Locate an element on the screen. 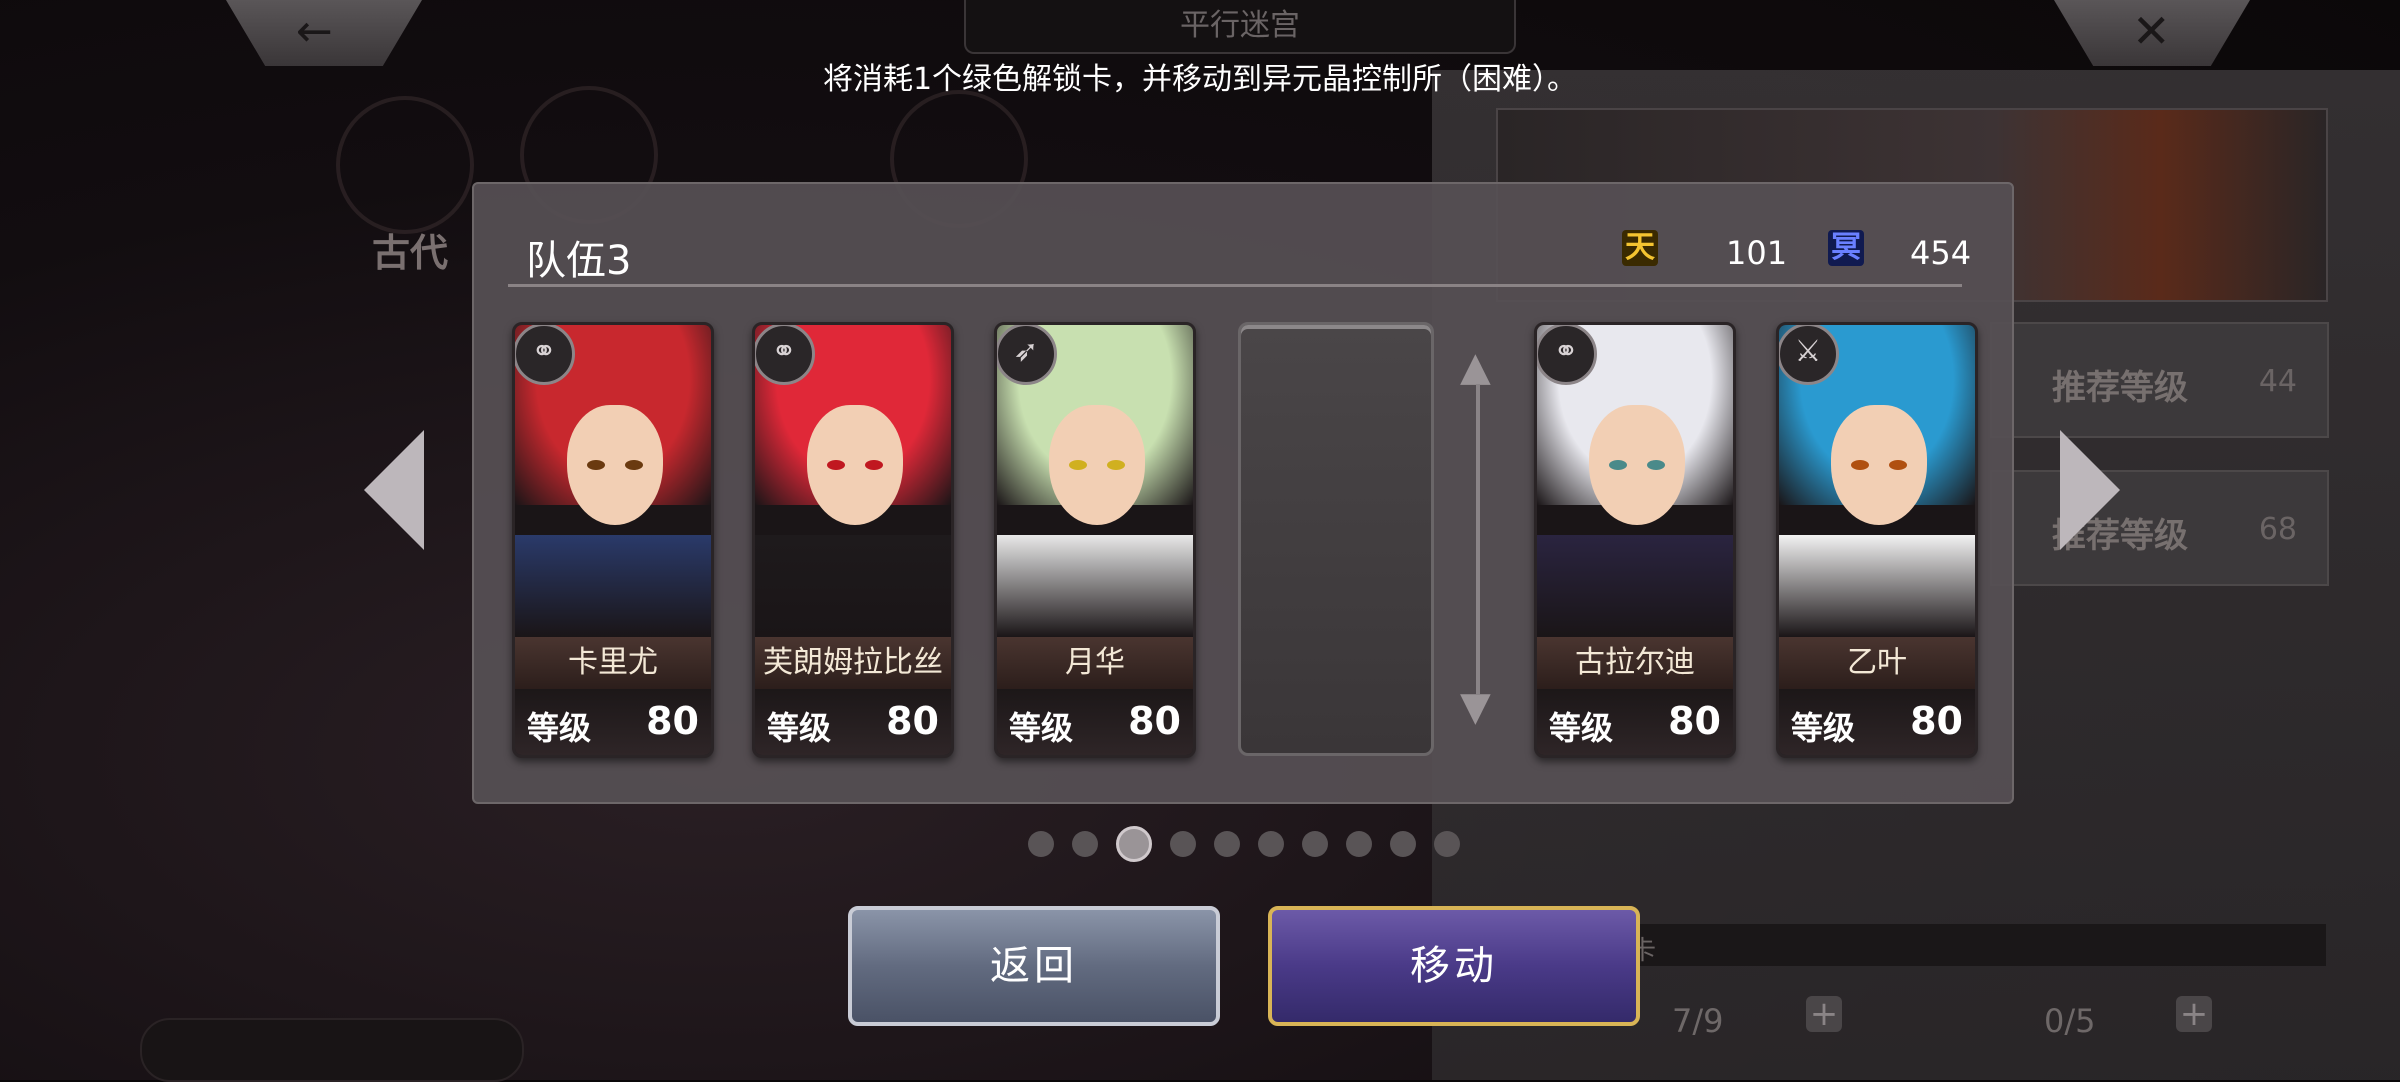  member-name: 芙朗姆拉比丝 is located at coordinates (853, 663).